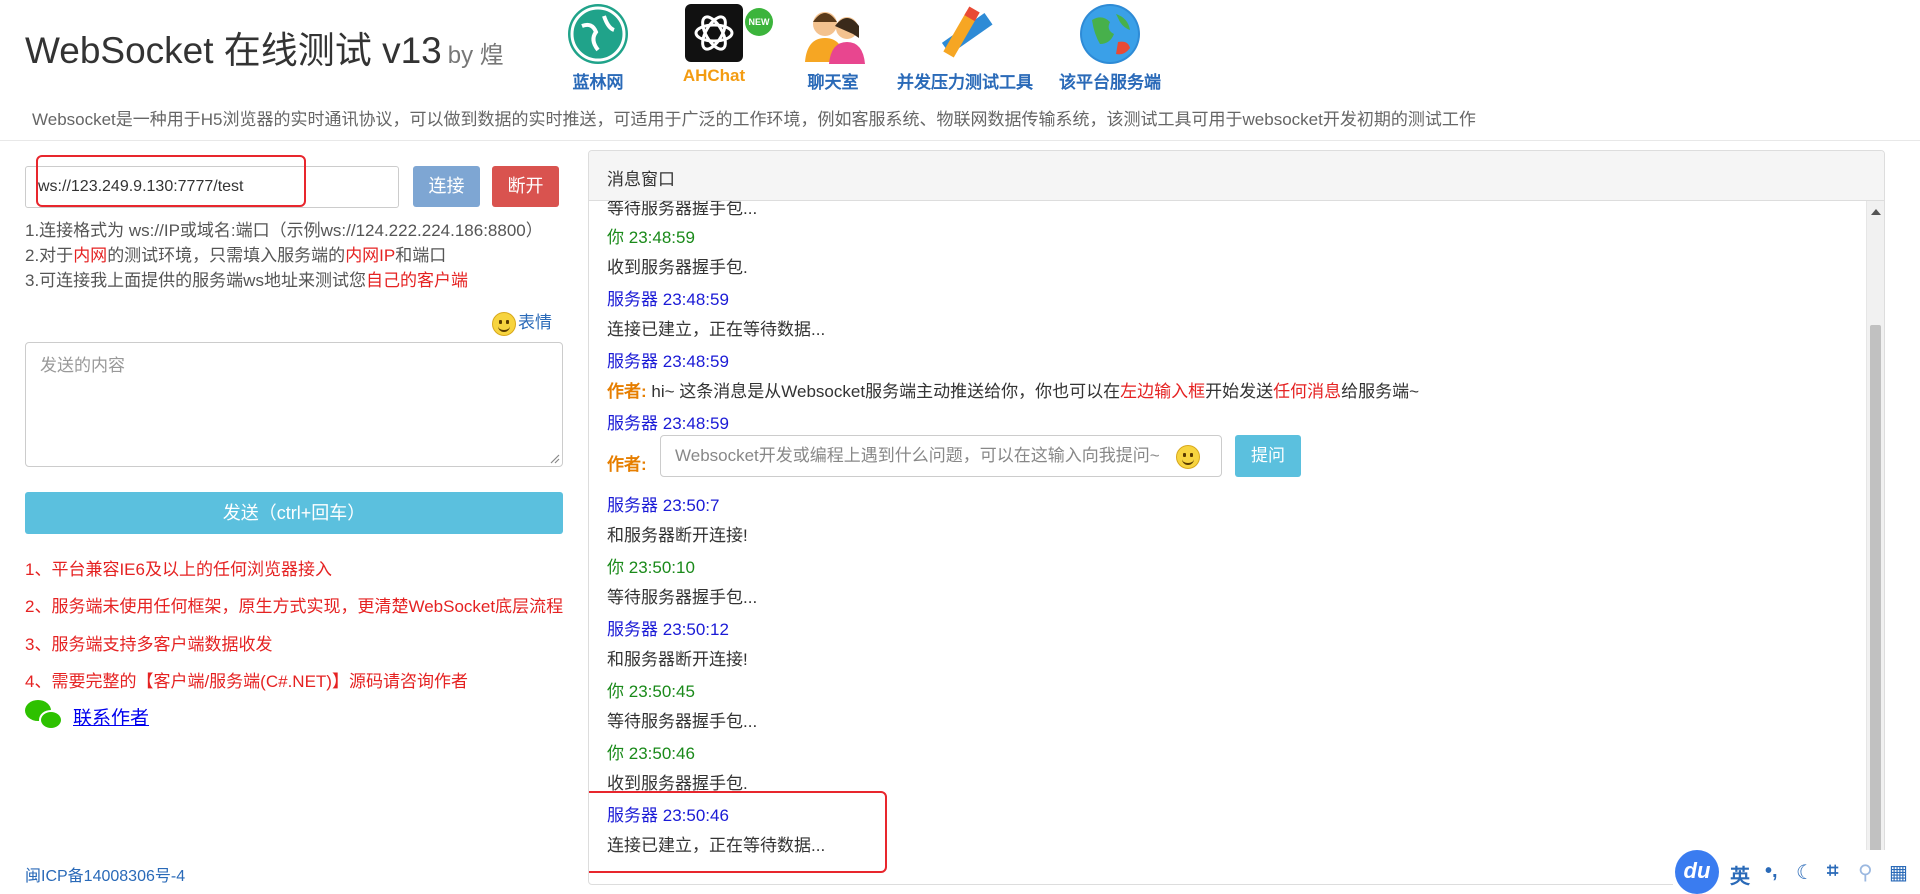  Describe the element at coordinates (677, 267) in the screenshot. I see `message-text: 收到服务器握手包.` at that location.